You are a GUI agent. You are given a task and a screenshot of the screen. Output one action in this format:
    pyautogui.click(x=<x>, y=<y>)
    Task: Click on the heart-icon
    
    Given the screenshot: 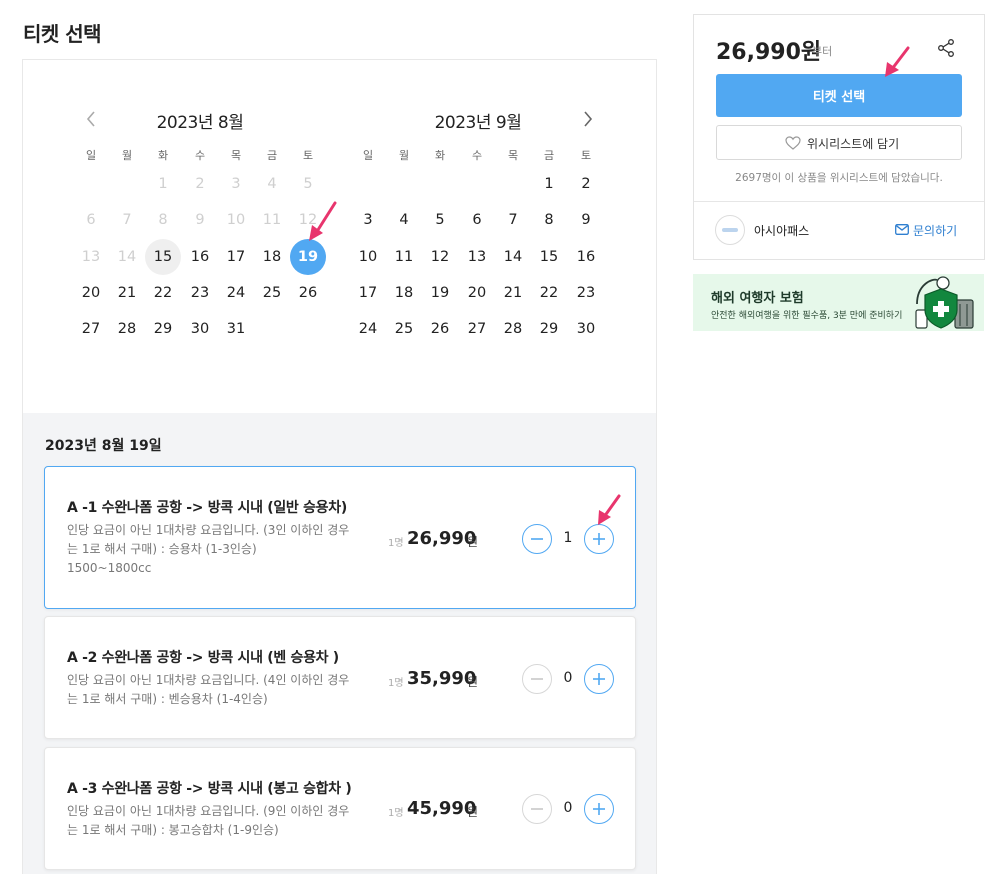 What is the action you would take?
    pyautogui.click(x=793, y=143)
    